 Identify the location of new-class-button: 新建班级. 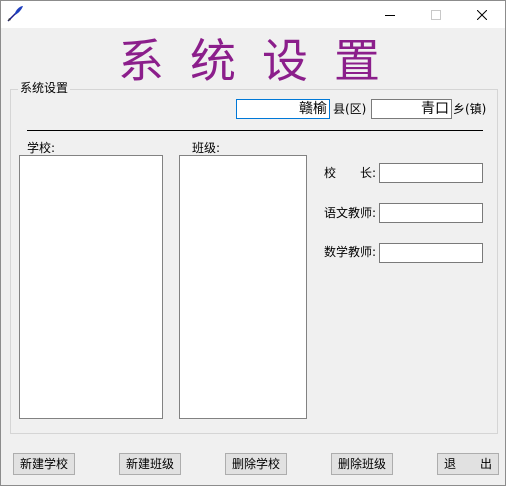
(150, 464).